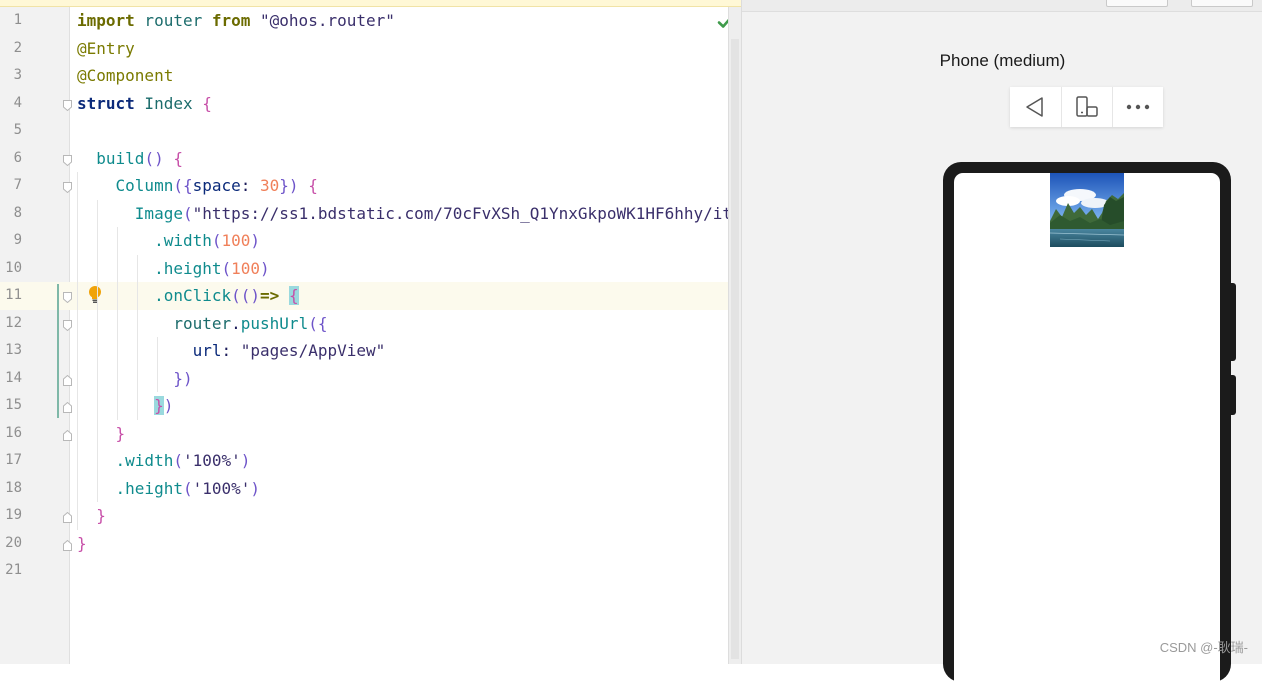 This screenshot has height=693, width=1262. I want to click on line-number: 6, so click(17, 157).